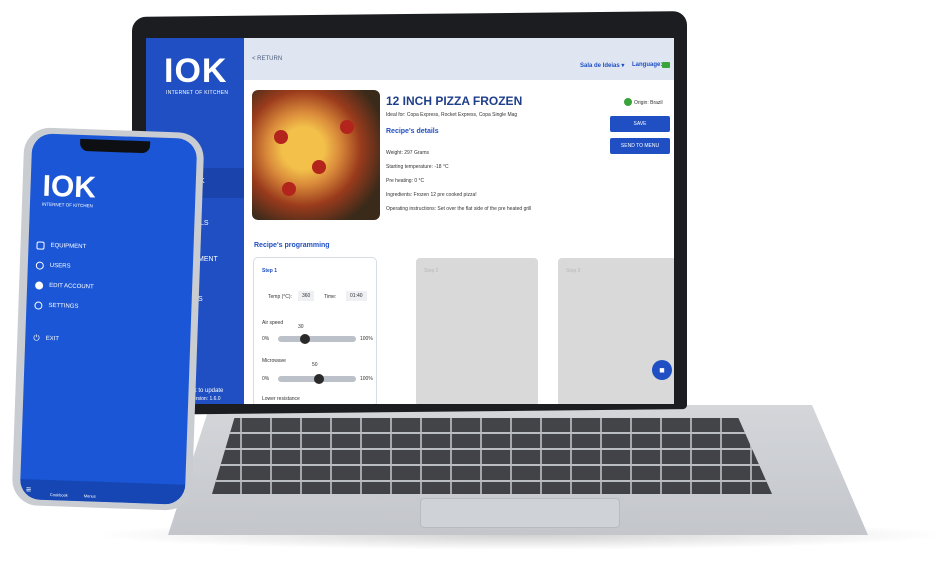 This screenshot has height=562, width=945. What do you see at coordinates (90, 495) in the screenshot?
I see `tab-menus: Menus` at bounding box center [90, 495].